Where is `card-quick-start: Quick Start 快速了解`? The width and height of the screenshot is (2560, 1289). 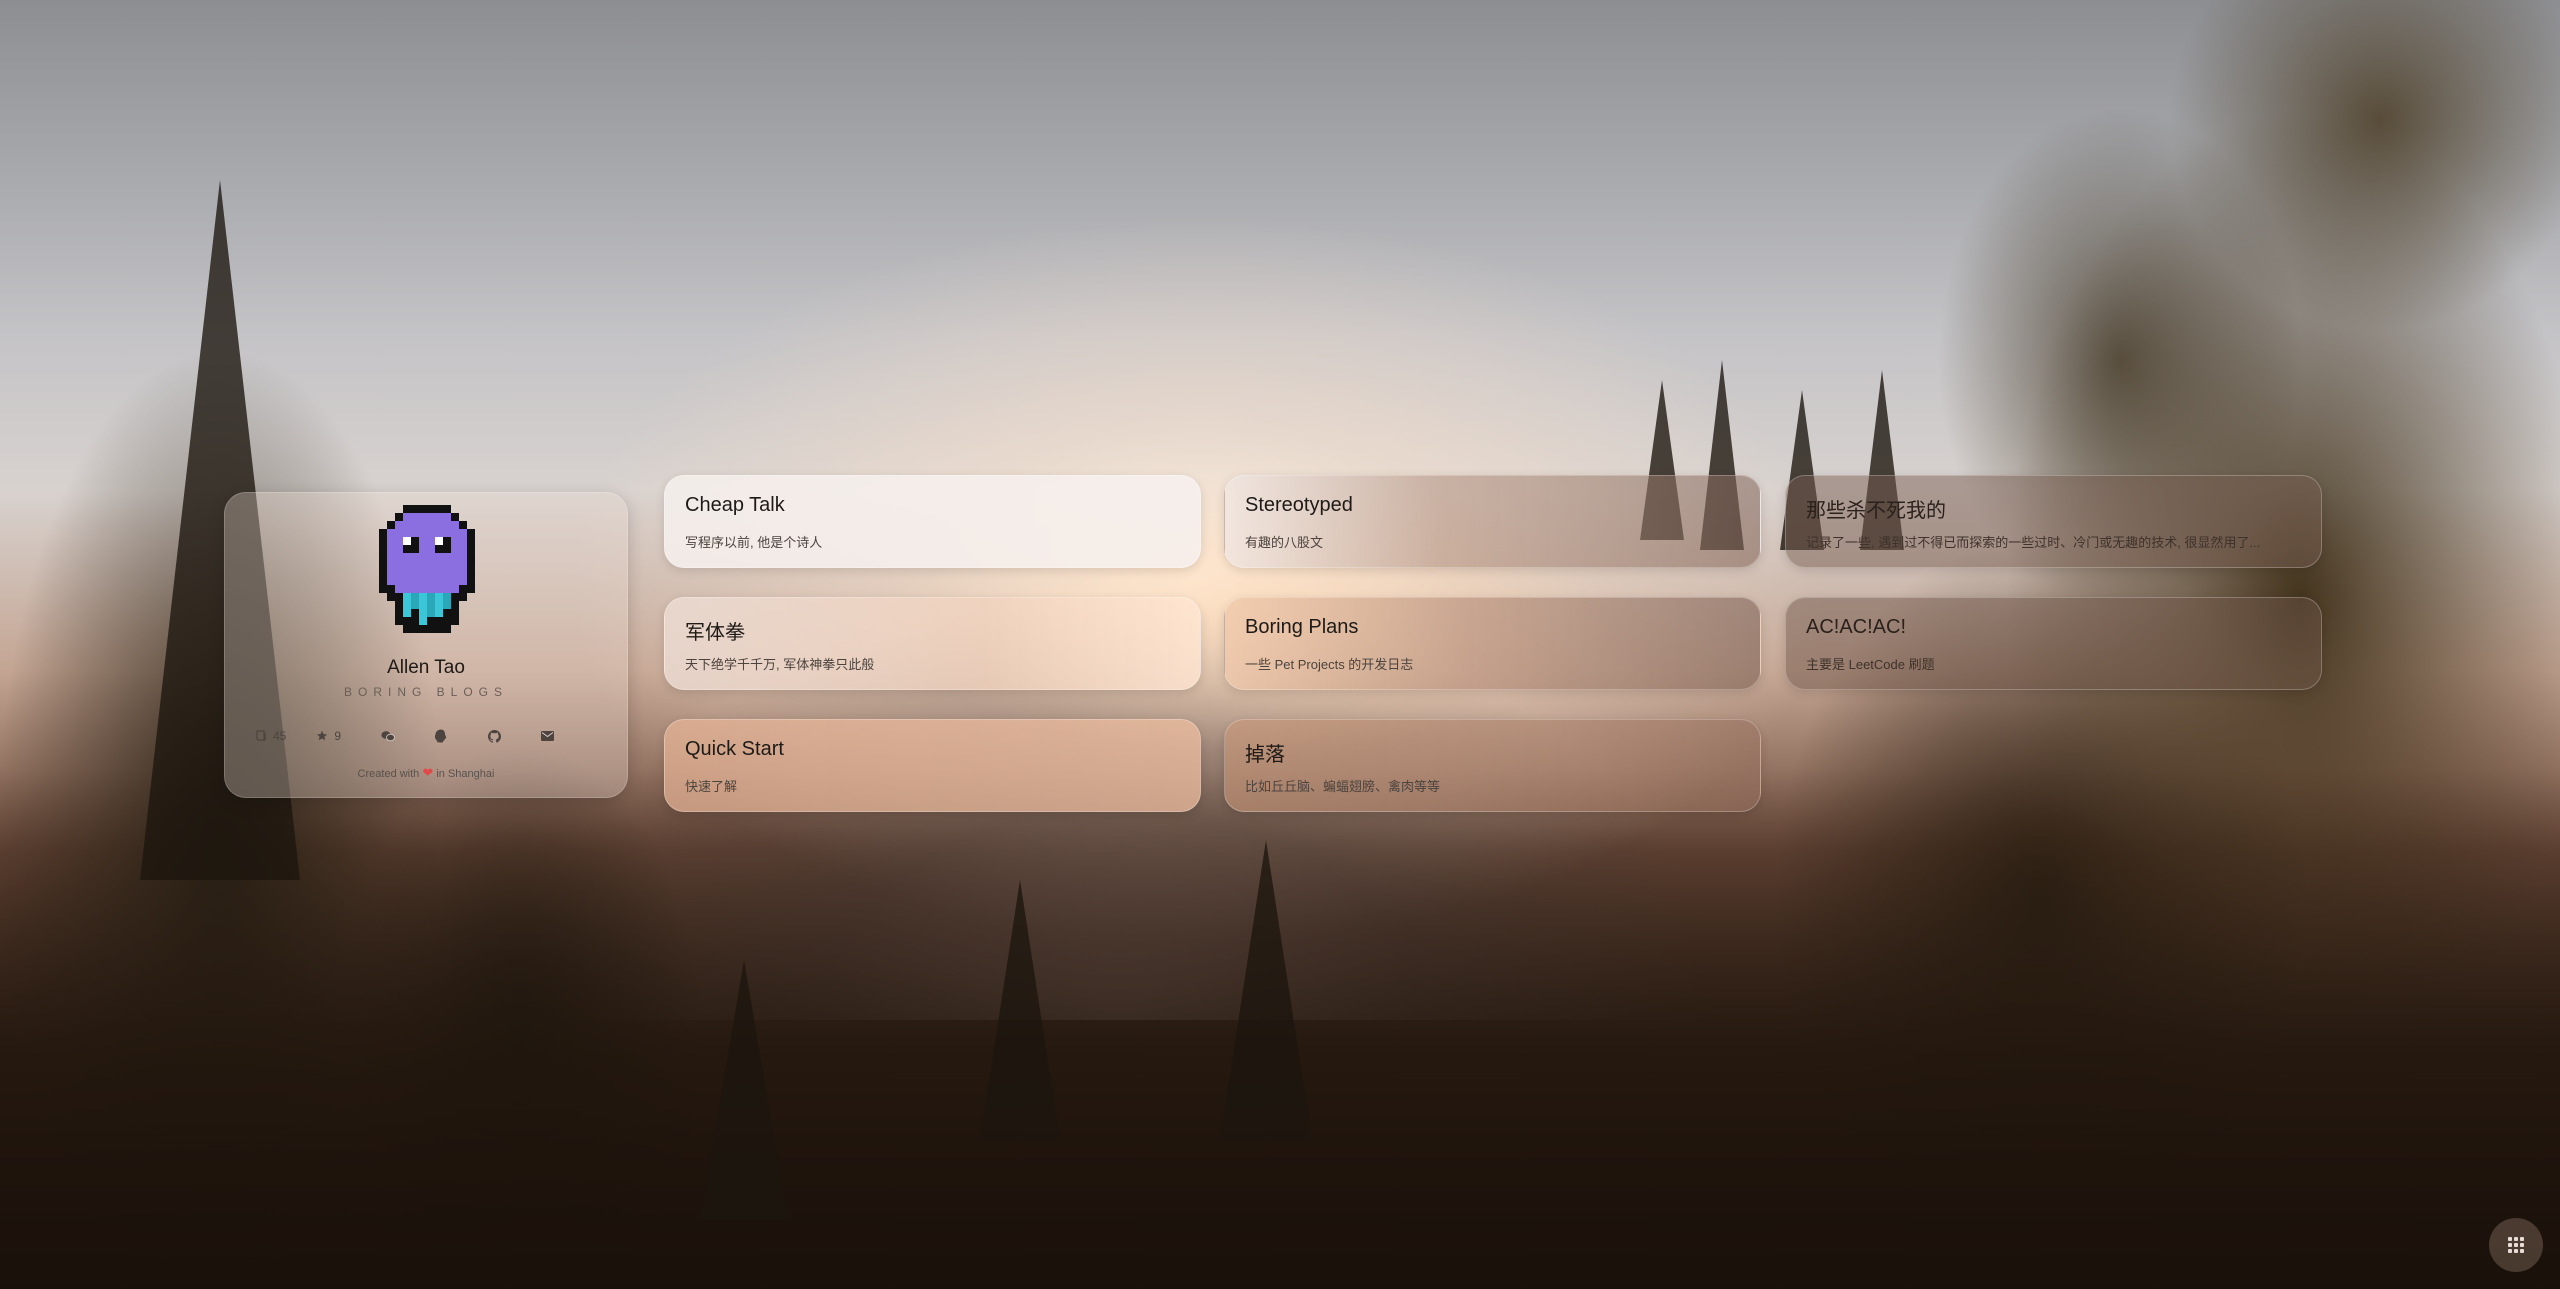 card-quick-start: Quick Start 快速了解 is located at coordinates (932, 765).